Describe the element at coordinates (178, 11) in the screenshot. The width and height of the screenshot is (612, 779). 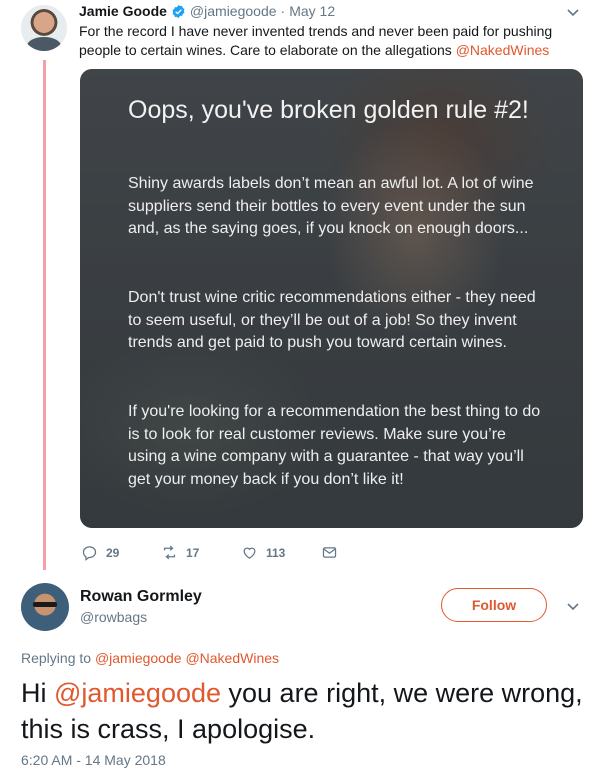
I see `verified-badge-icon` at that location.